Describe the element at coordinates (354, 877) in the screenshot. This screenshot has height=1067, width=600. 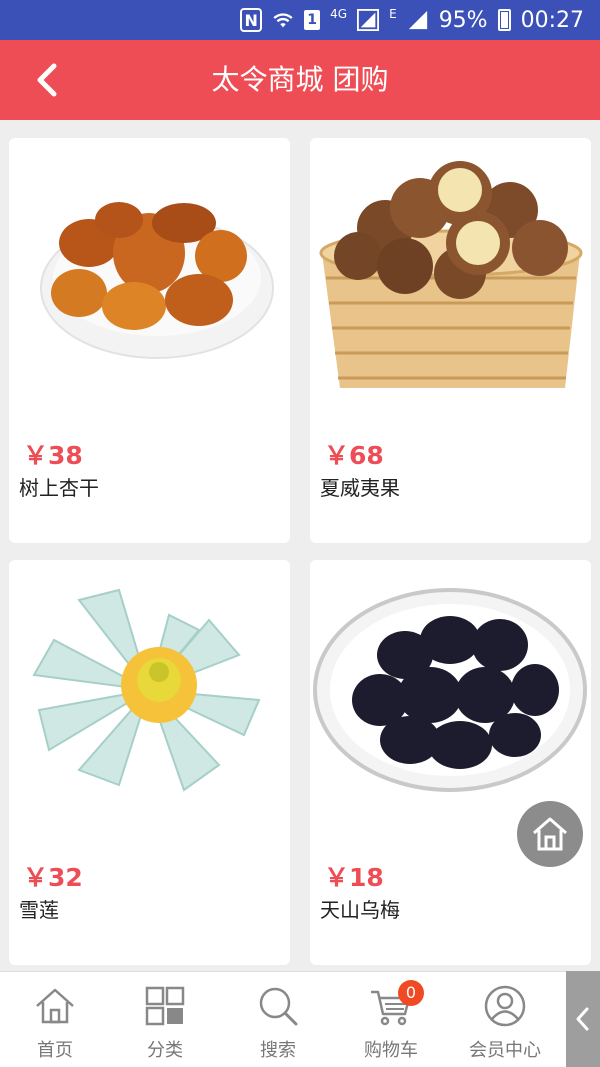
I see `product-price: ￥18` at that location.